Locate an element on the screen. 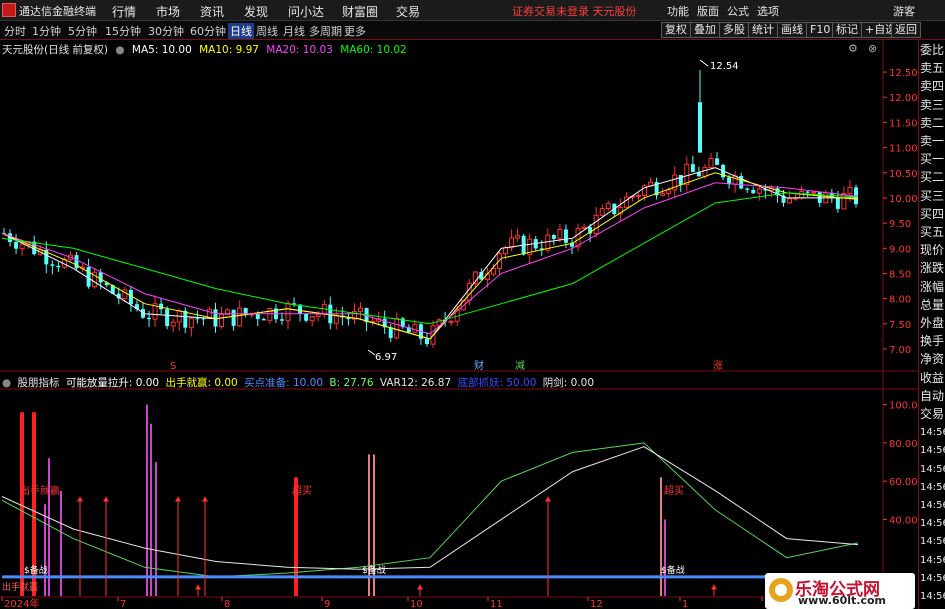  indicator-l3: 买点准备: 10.00 is located at coordinates (284, 383).